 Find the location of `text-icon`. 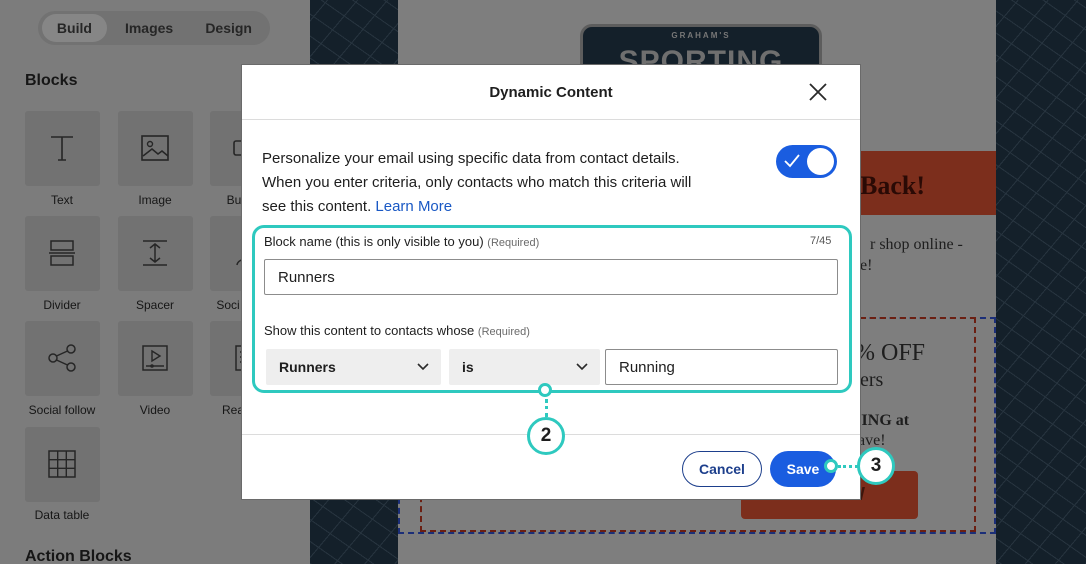

text-icon is located at coordinates (62, 148).